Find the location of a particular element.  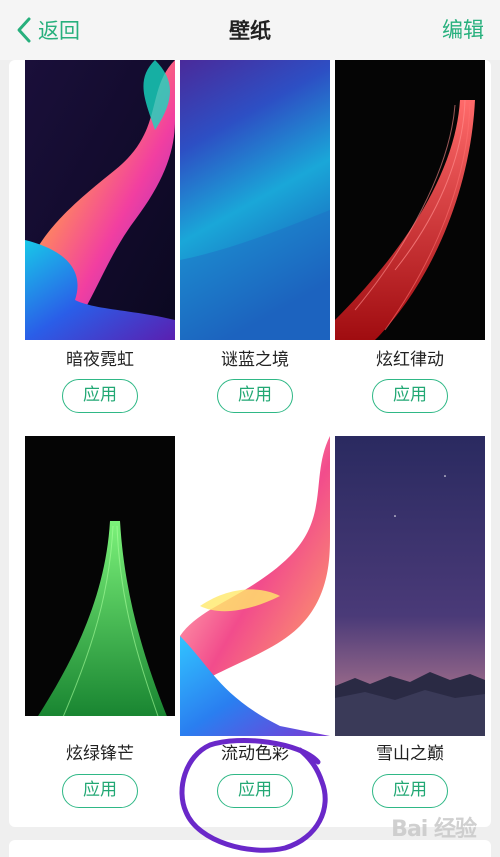

wallpaper-name: 暗夜霓虹 is located at coordinates (100, 360).